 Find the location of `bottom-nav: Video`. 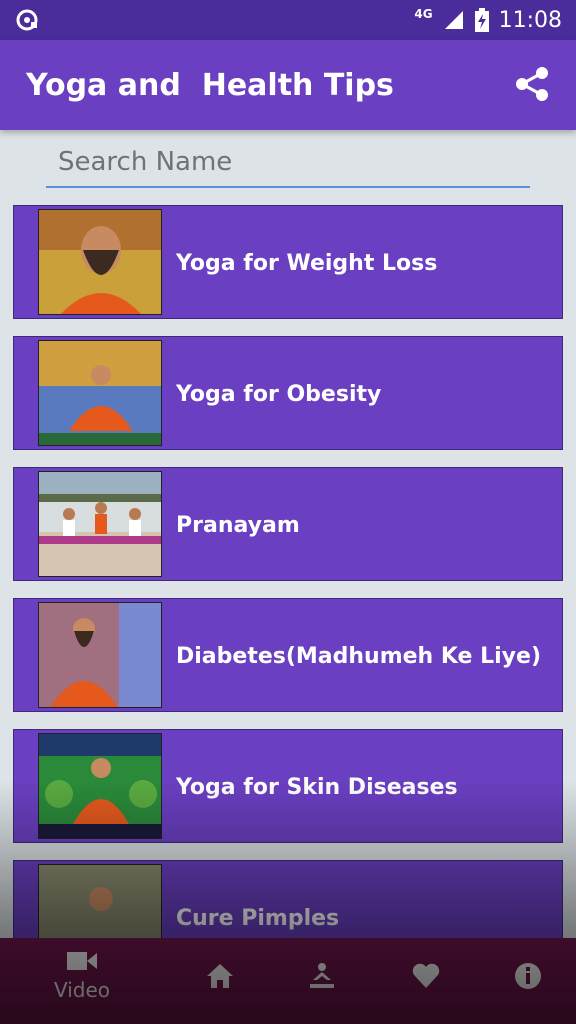

bottom-nav: Video is located at coordinates (288, 981).